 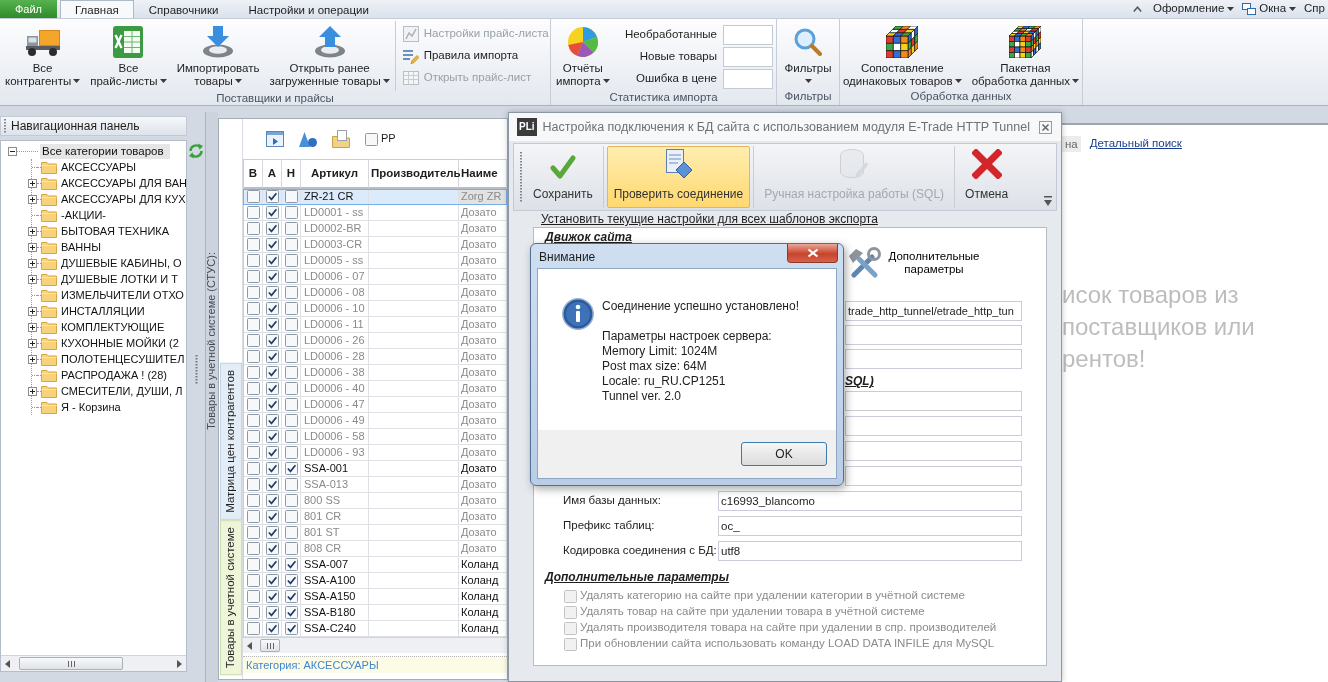 What do you see at coordinates (1045, 127) in the screenshot?
I see `close-icon` at bounding box center [1045, 127].